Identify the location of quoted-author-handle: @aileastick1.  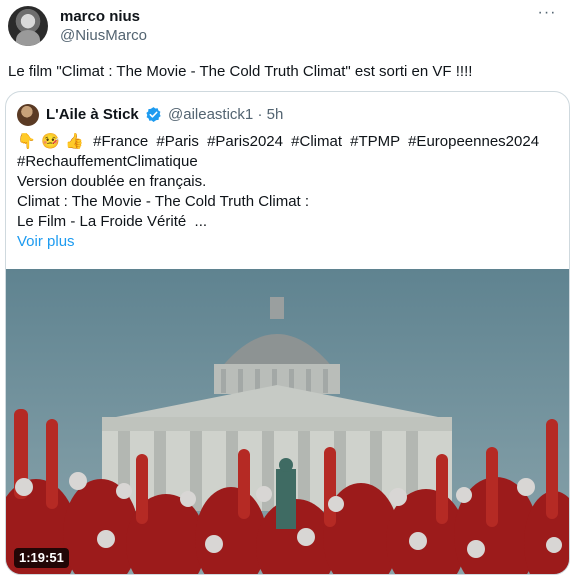
(210, 114).